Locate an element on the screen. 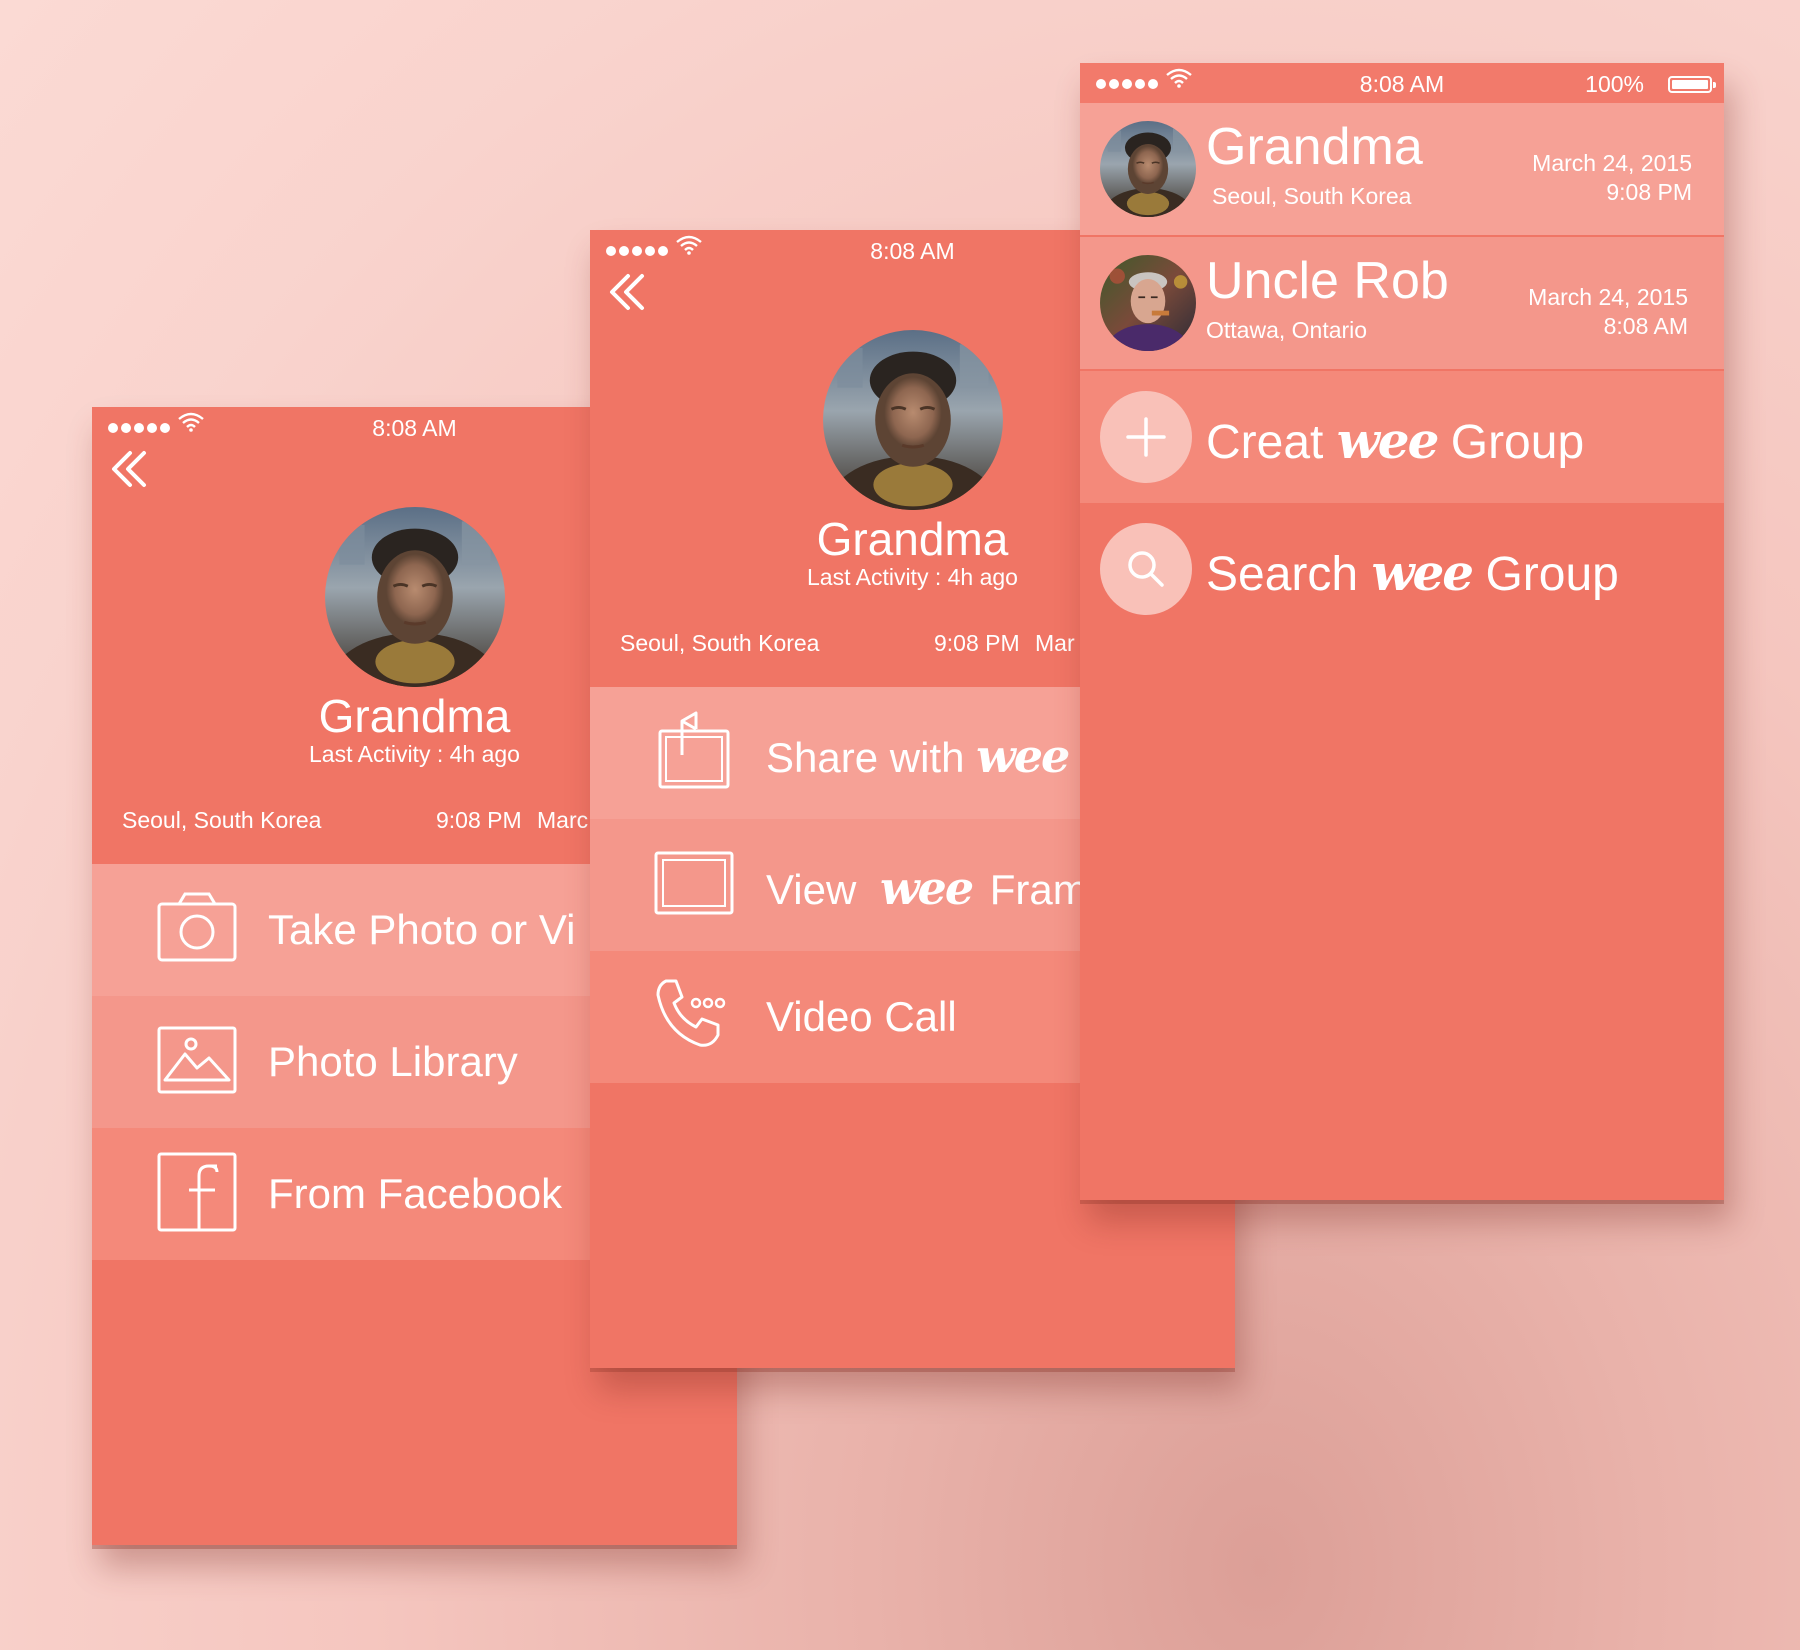 Image resolution: width=1800 pixels, height=1650 pixels. menu-item-label: Share with wee is located at coordinates (918, 756).